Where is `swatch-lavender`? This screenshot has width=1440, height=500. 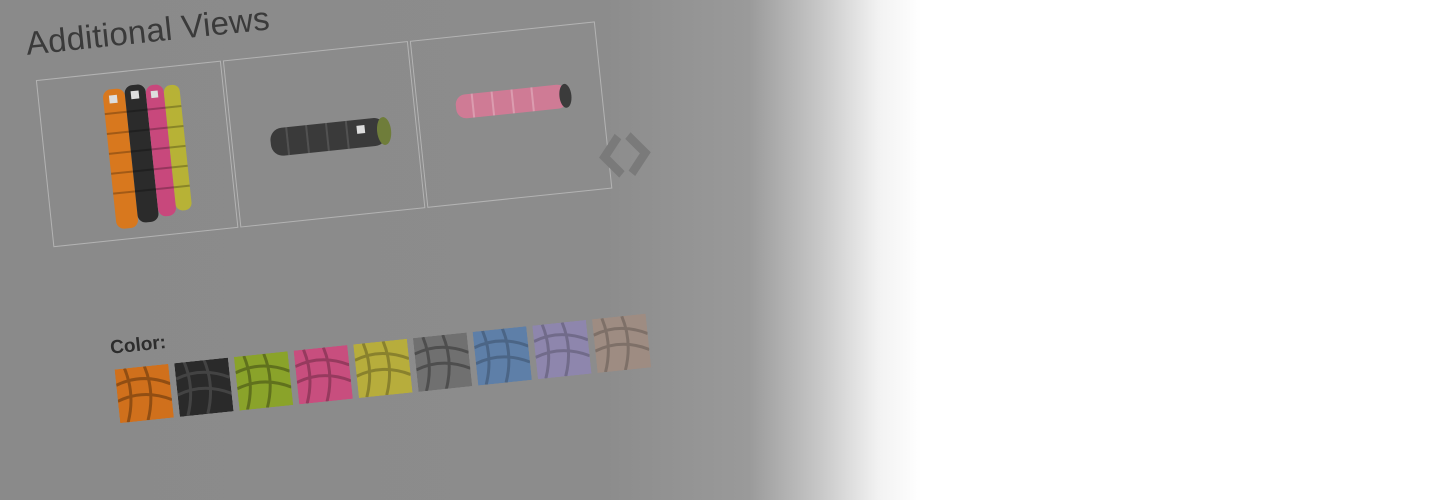 swatch-lavender is located at coordinates (562, 349).